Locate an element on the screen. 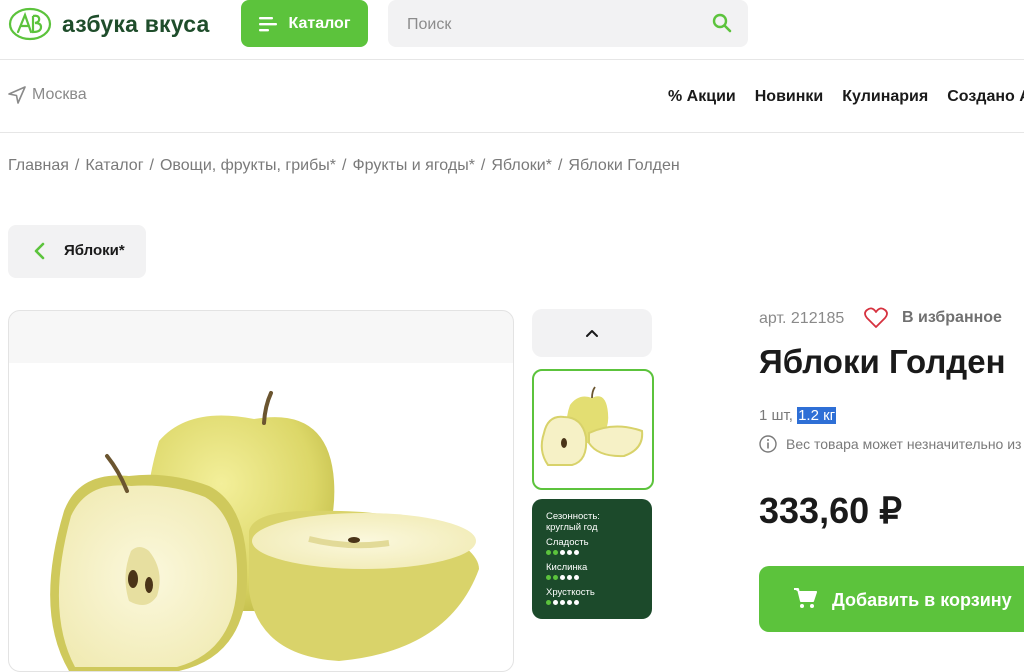 The height and width of the screenshot is (672, 1024). city-name: Москва is located at coordinates (59, 94).